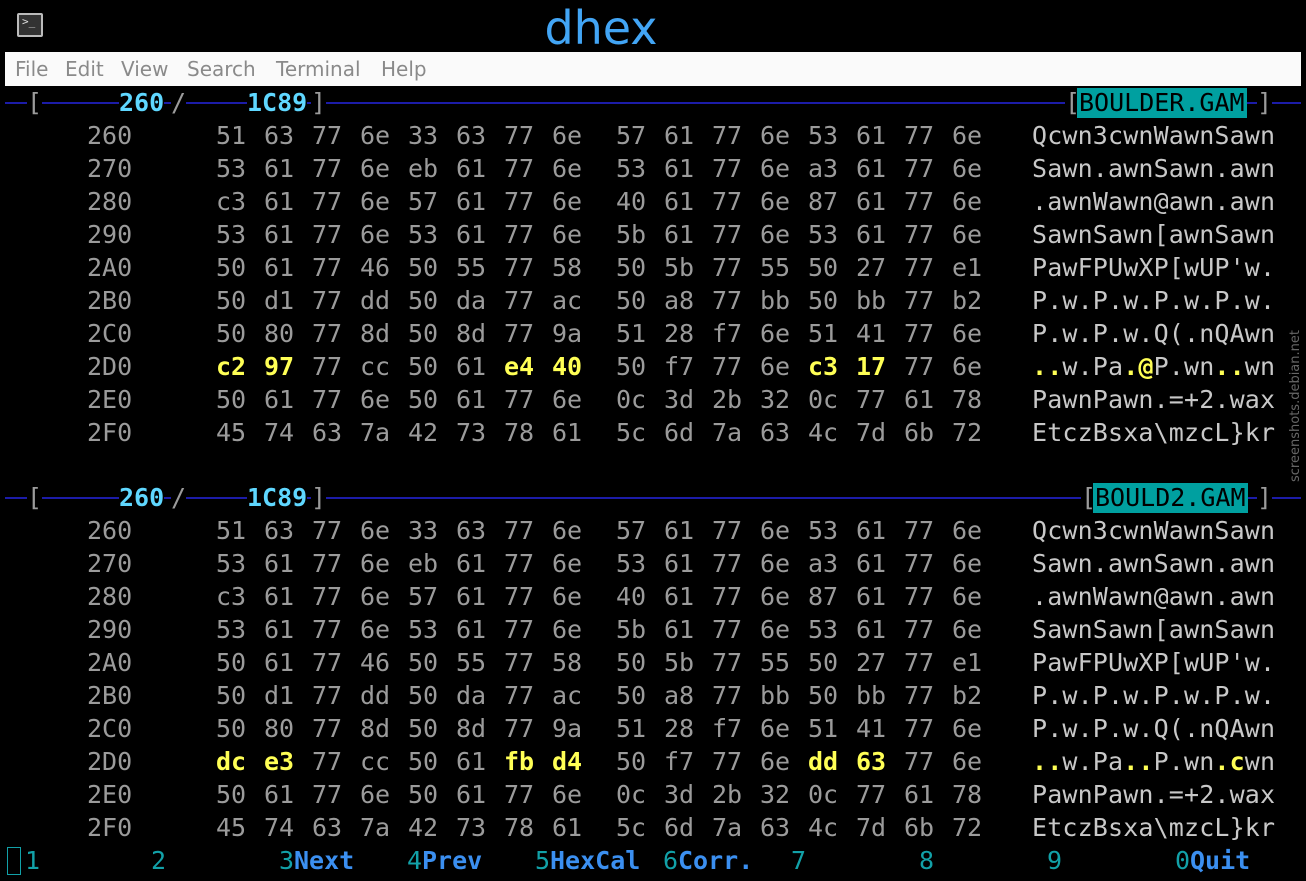 The image size is (1306, 881). What do you see at coordinates (1170, 498) in the screenshot?
I see `filename-tab: BOULD2.GAM` at bounding box center [1170, 498].